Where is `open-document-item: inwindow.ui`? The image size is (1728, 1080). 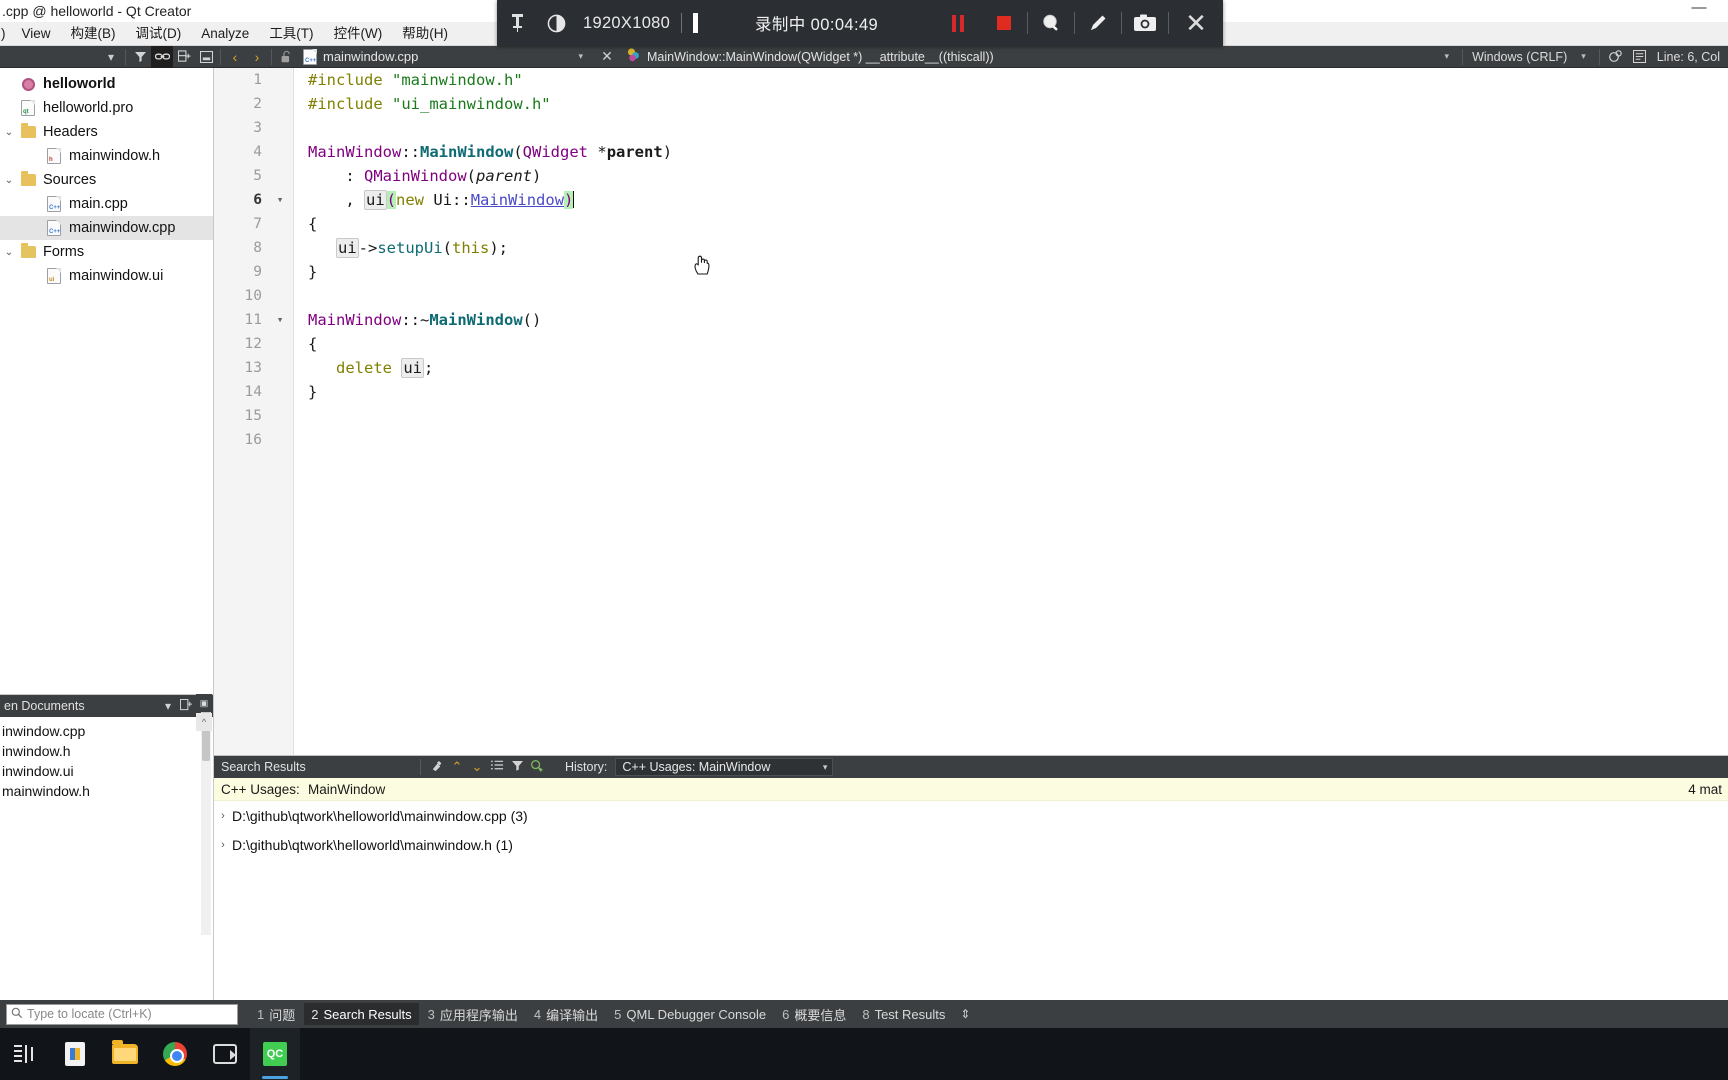
open-document-item: inwindow.ui is located at coordinates (106, 771).